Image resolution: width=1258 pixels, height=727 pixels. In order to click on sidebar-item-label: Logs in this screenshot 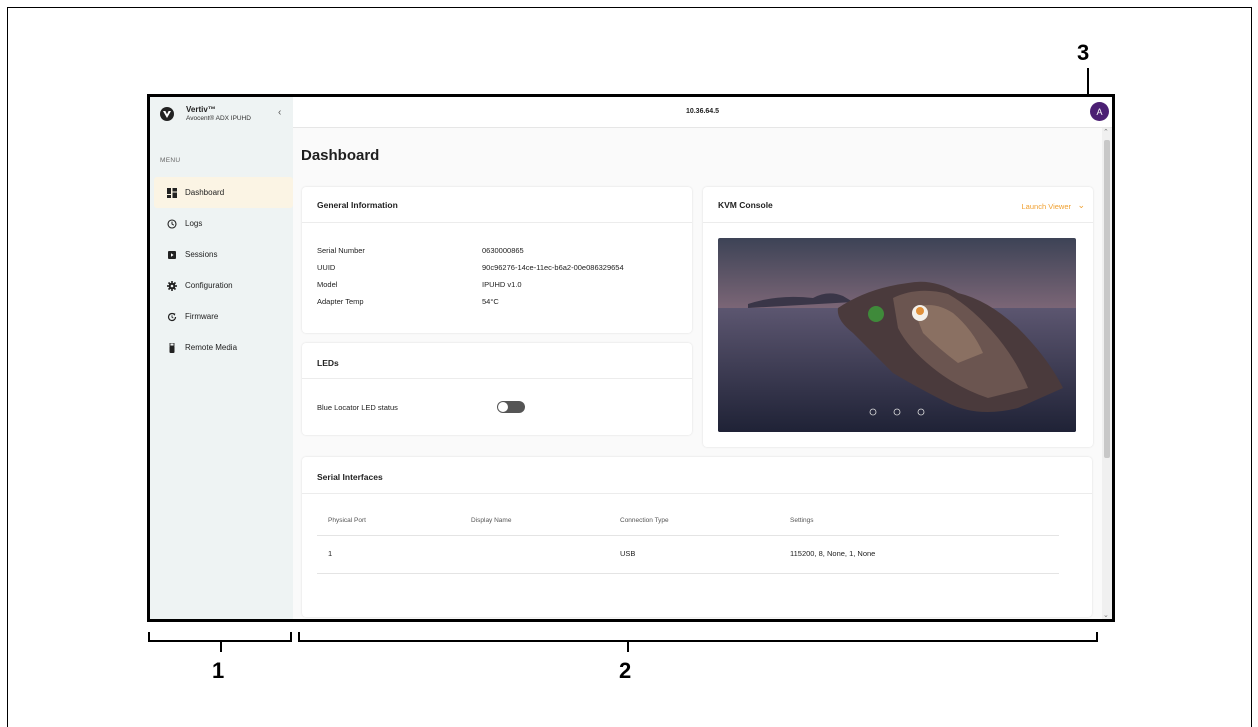, I will do `click(194, 223)`.